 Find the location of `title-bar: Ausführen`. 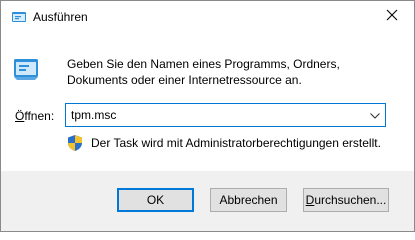

title-bar: Ausführen is located at coordinates (207, 17).